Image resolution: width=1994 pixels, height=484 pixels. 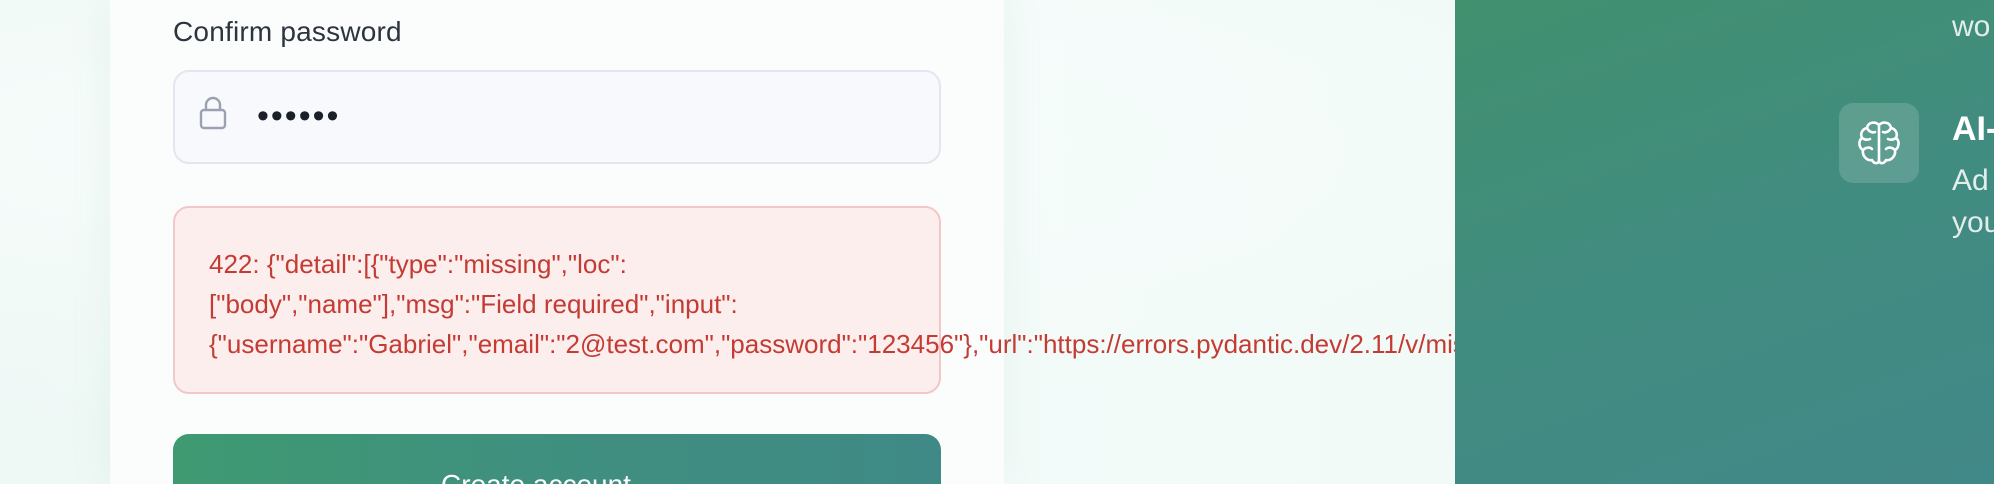 I want to click on brain-icon, so click(x=1879, y=143).